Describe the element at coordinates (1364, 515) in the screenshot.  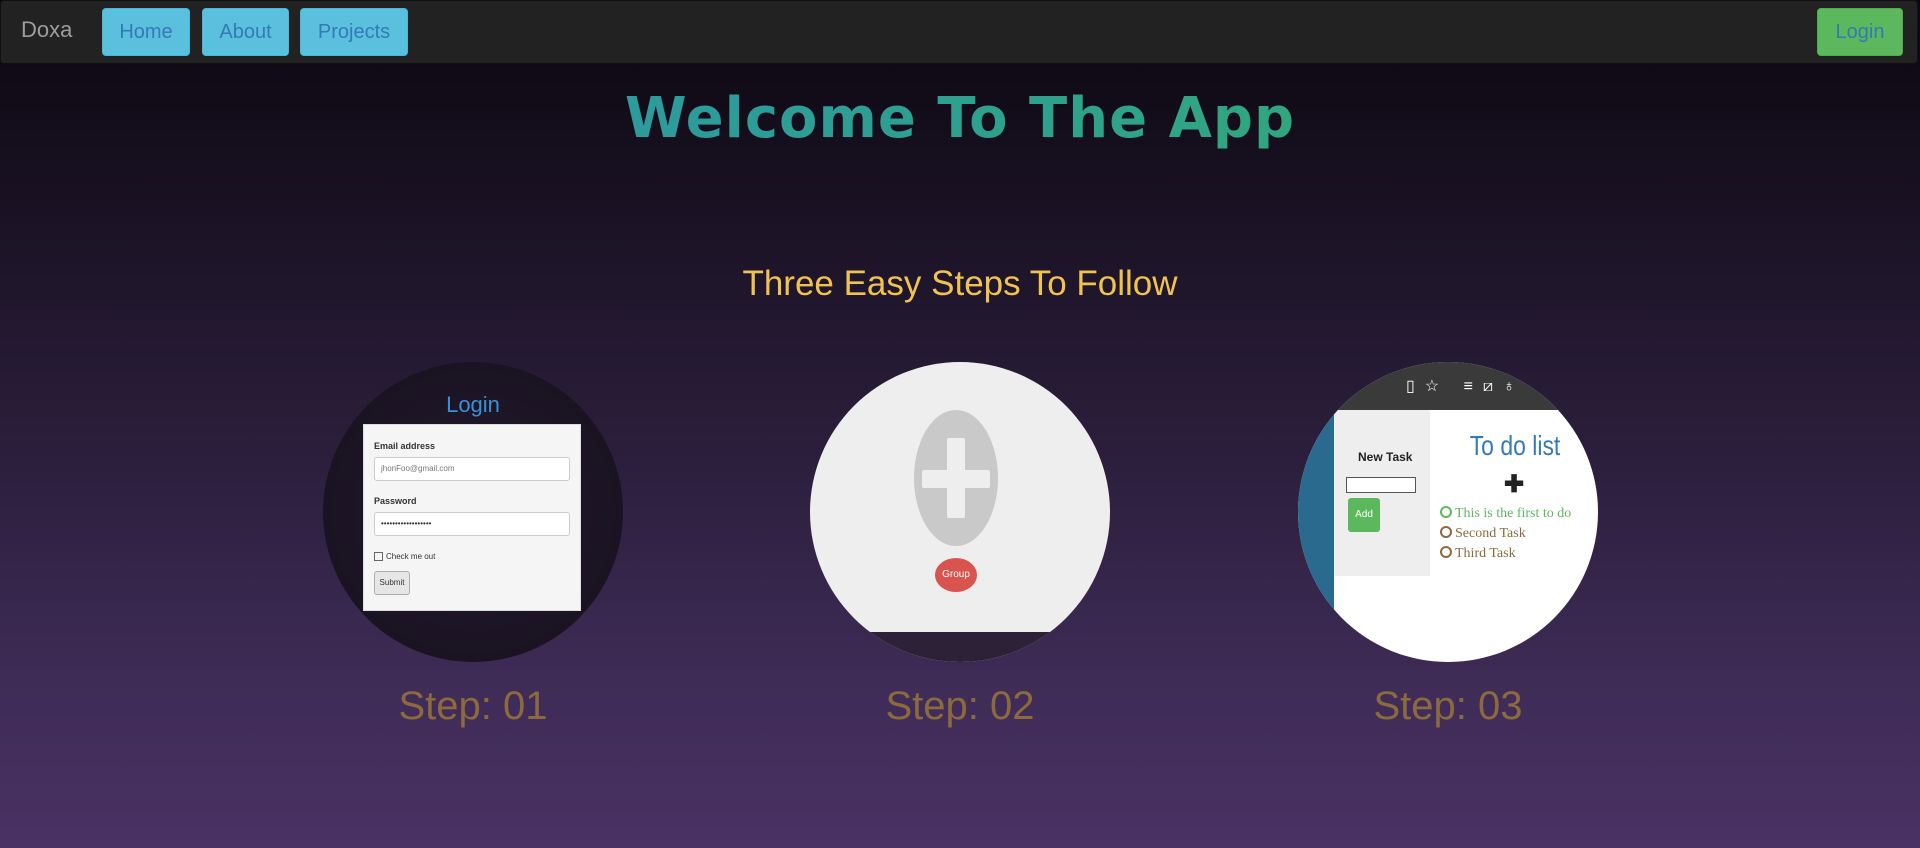
I see `preview-add-button: Add` at that location.